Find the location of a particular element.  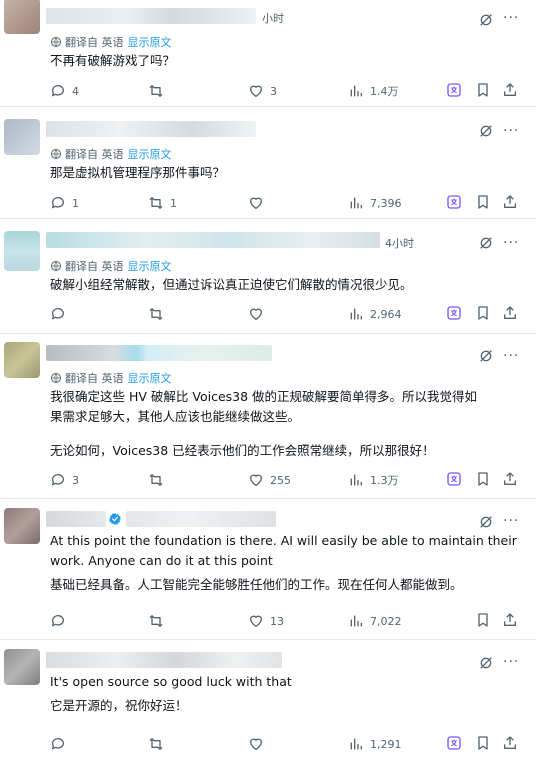

views-button: 2,964 is located at coordinates (375, 314).